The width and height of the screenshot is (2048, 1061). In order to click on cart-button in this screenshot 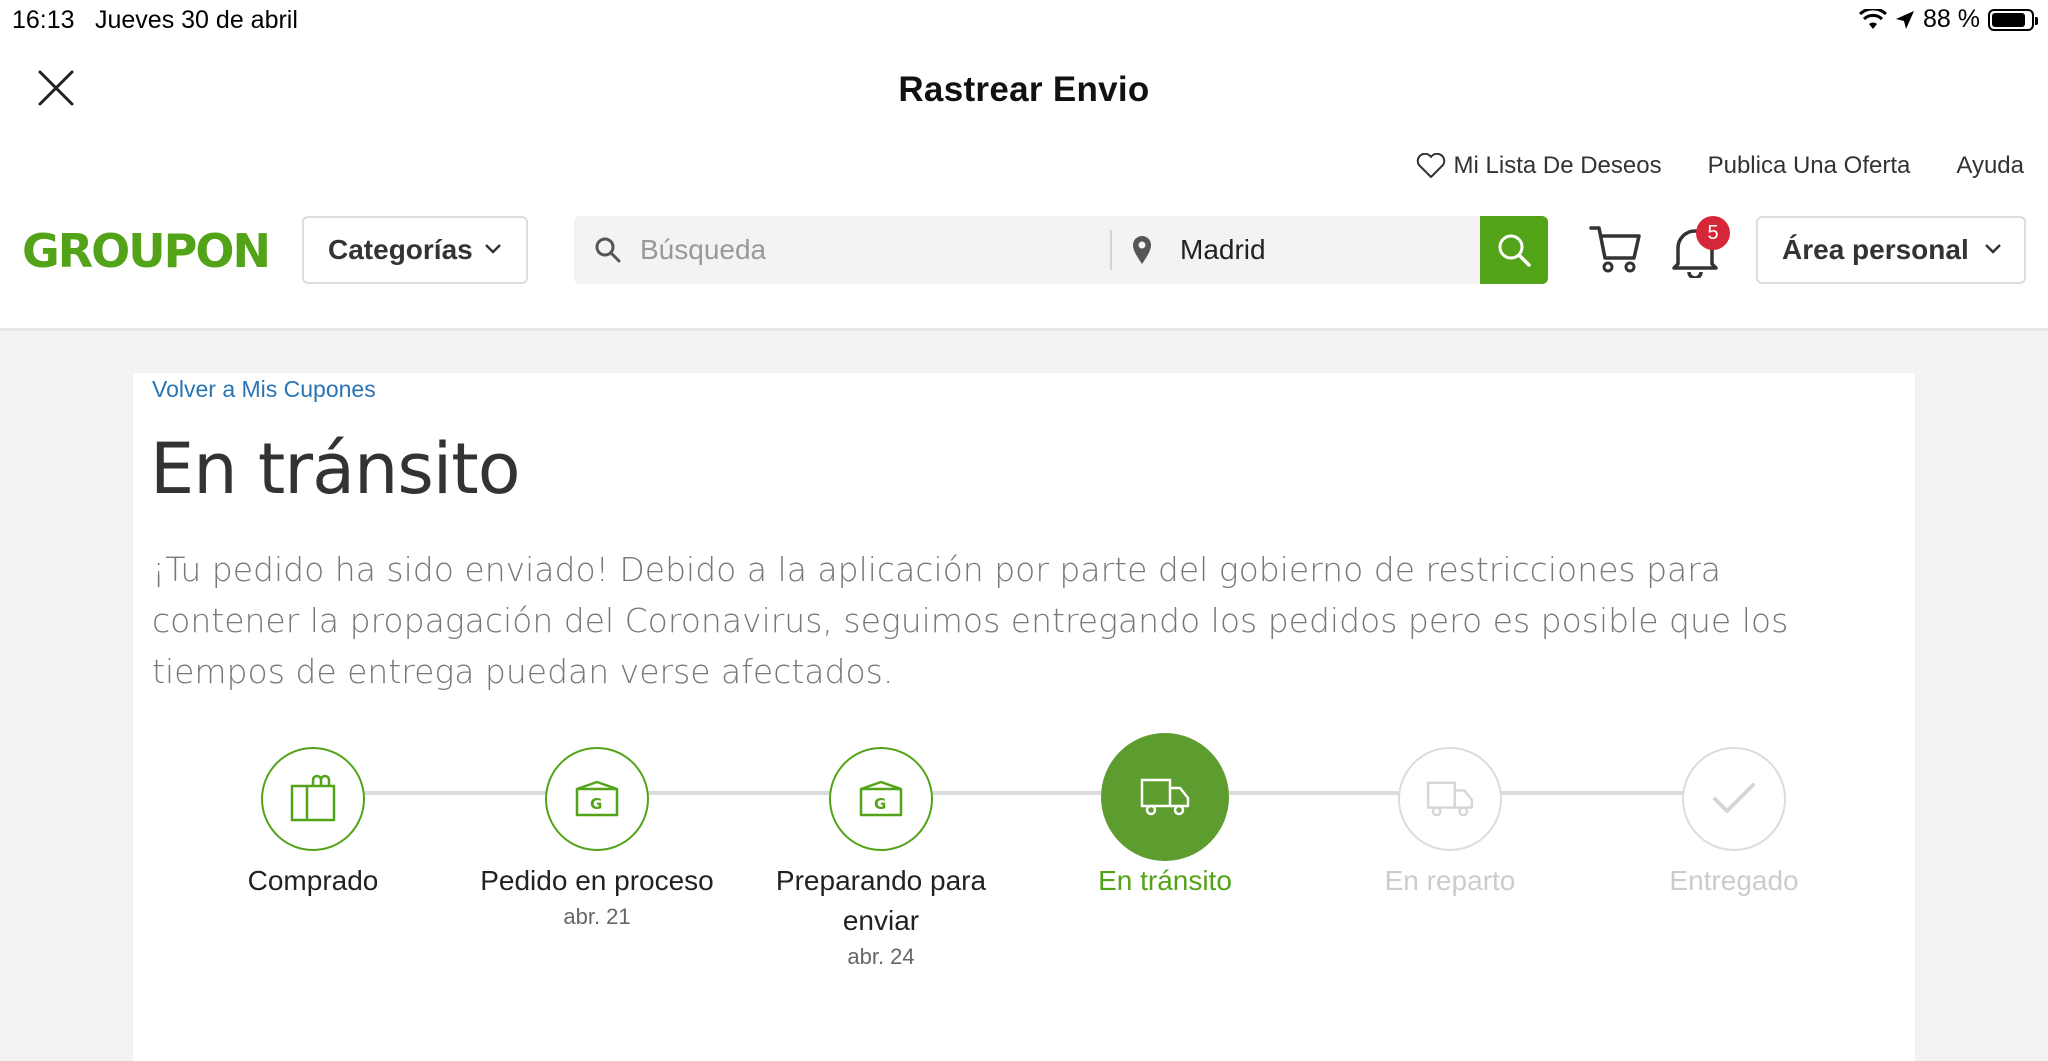, I will do `click(1615, 251)`.